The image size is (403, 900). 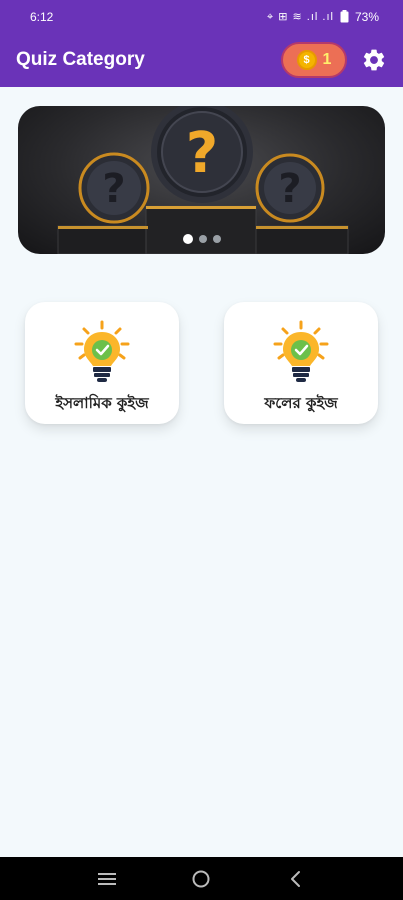 What do you see at coordinates (344, 16) in the screenshot?
I see `battery-icon` at bounding box center [344, 16].